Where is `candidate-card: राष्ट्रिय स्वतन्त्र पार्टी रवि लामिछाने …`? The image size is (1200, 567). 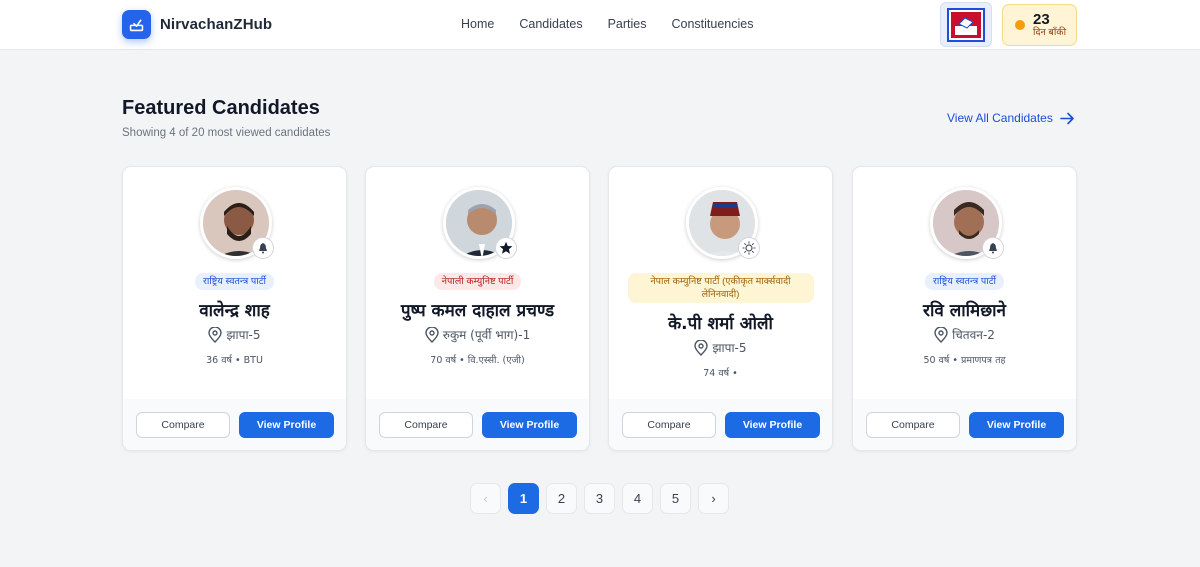 candidate-card: राष्ट्रिय स्वतन्त्र पार्टी रवि लामिछाने … is located at coordinates (964, 308).